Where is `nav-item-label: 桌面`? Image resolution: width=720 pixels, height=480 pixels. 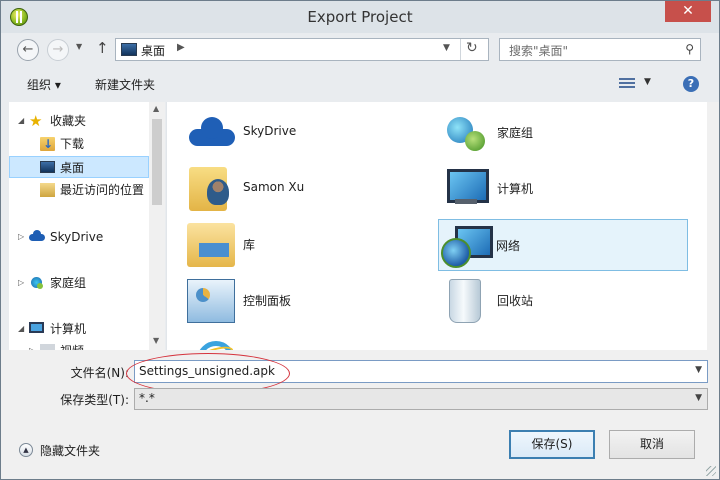 nav-item-label: 桌面 is located at coordinates (72, 168).